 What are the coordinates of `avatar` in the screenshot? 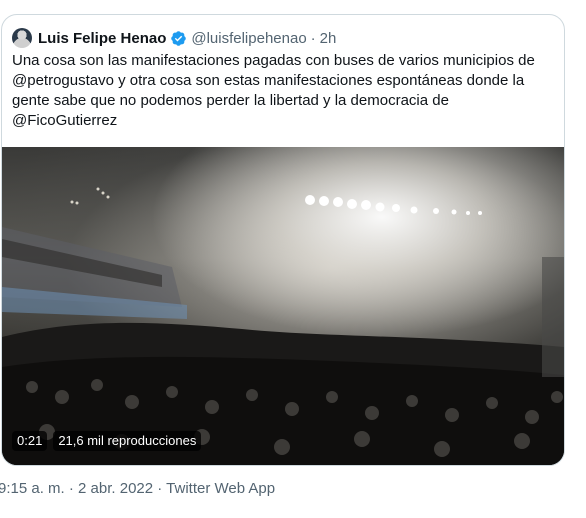 It's located at (22, 38).